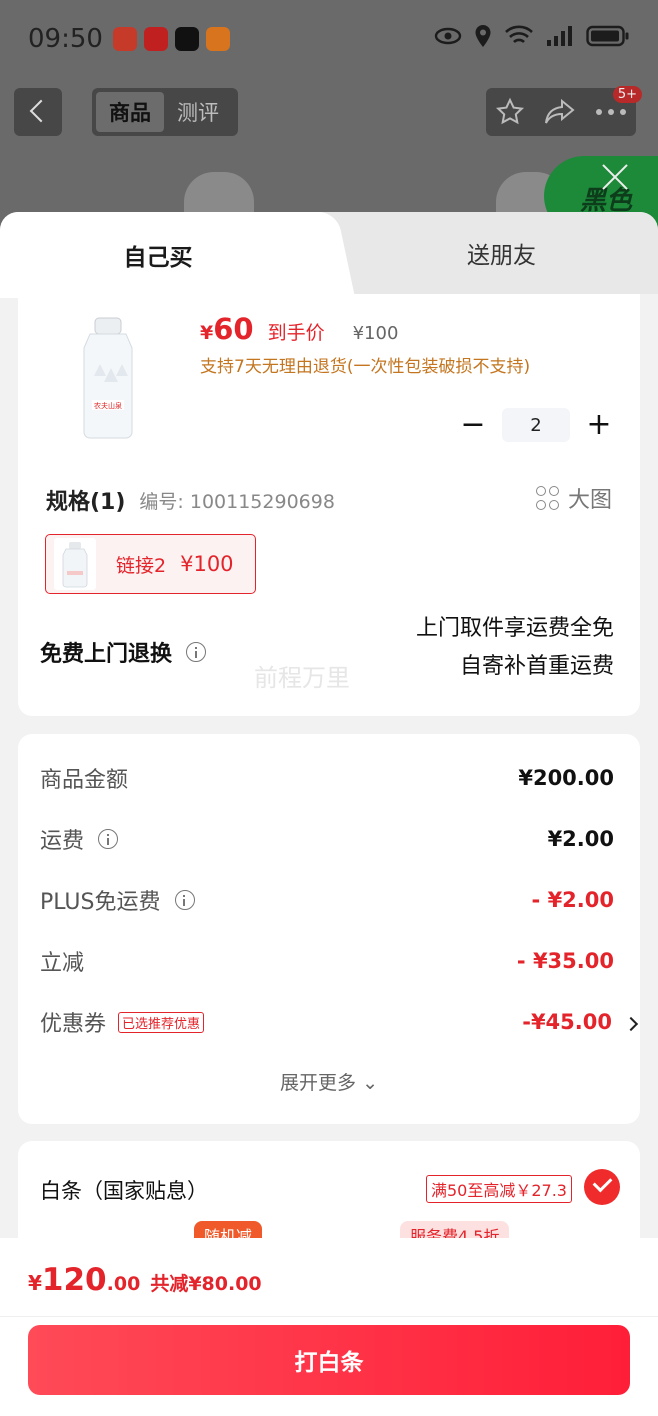  I want to click on tab-gift-friend: 送朋友, so click(501, 253).